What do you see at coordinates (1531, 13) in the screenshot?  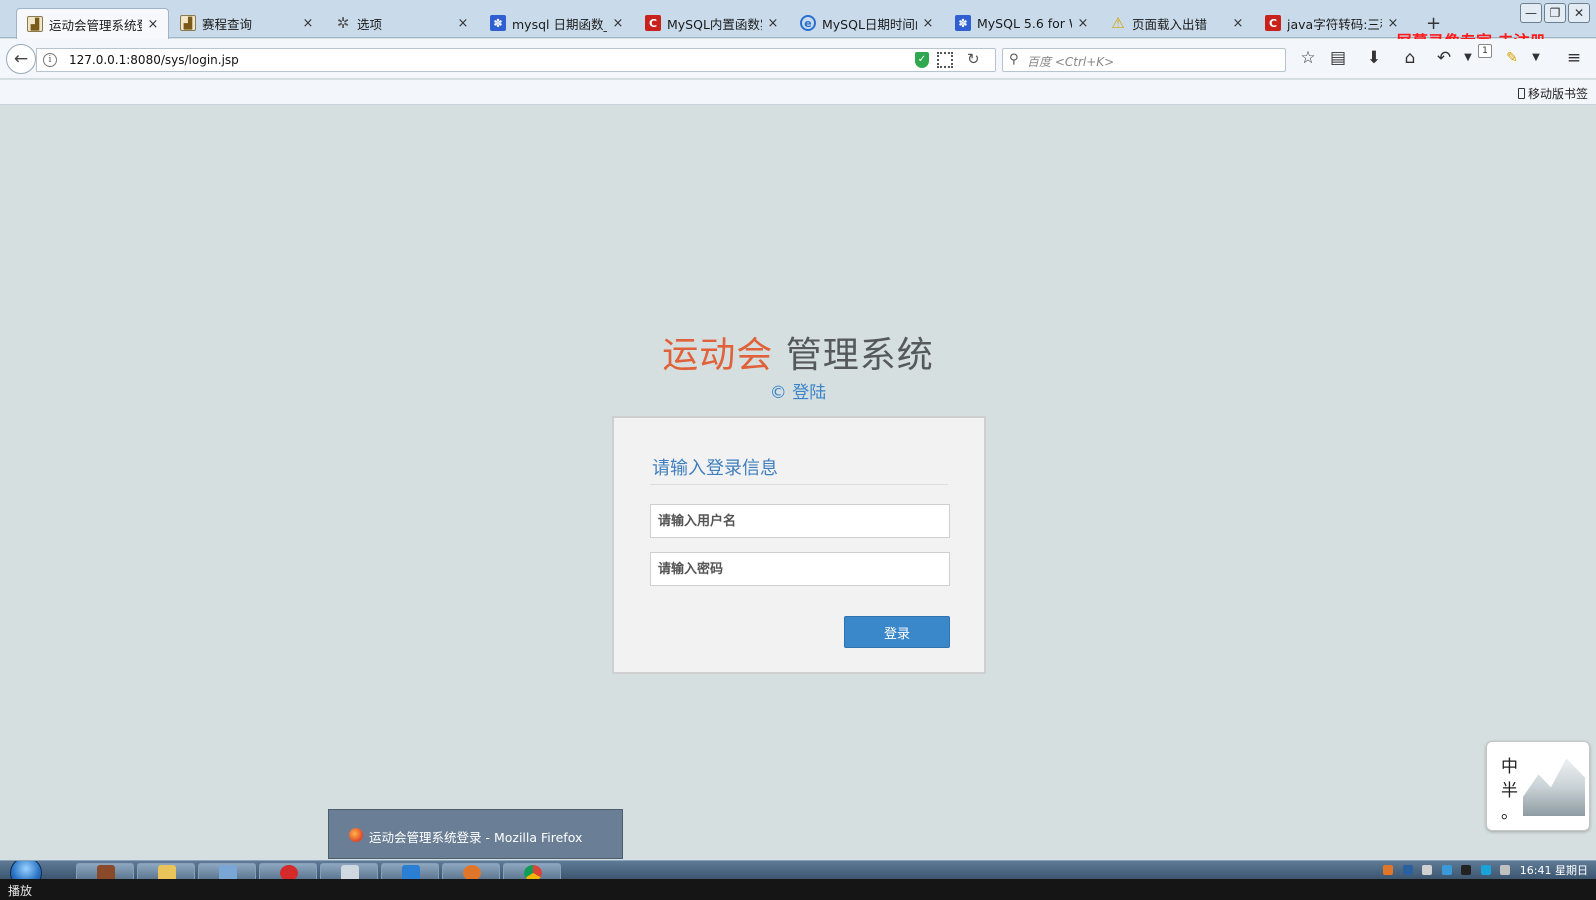 I see `minimize-button: —` at bounding box center [1531, 13].